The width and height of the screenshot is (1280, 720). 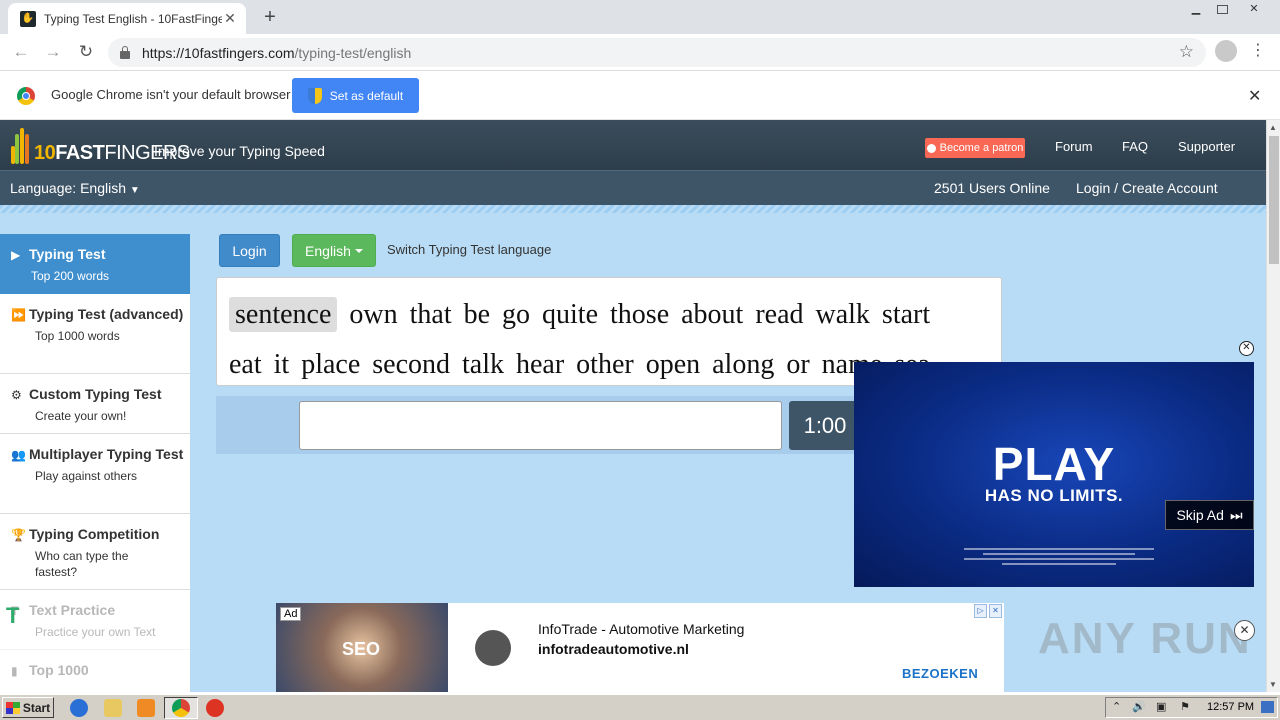 What do you see at coordinates (366, 95) in the screenshot?
I see `set-default-label: Set as default` at bounding box center [366, 95].